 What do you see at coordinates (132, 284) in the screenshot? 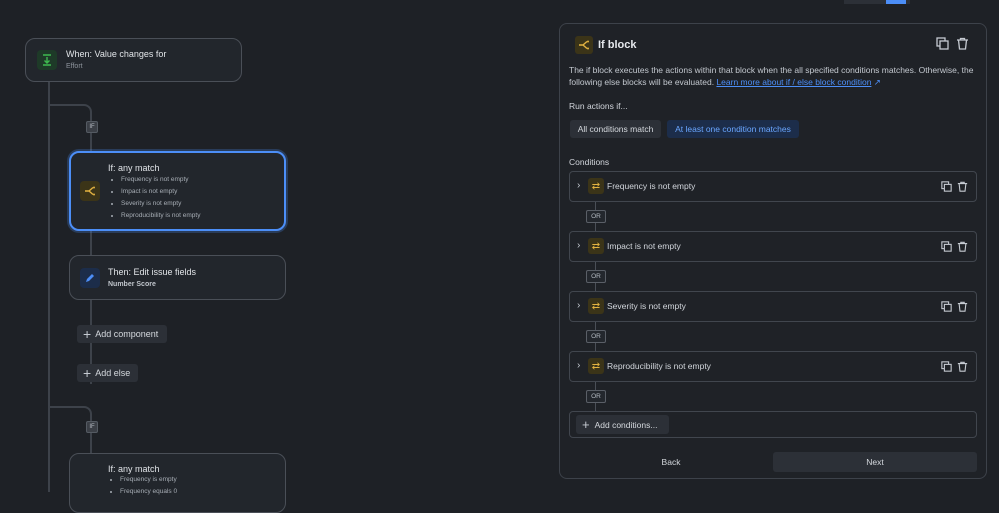
I see `then-card-subtitle: Number Score` at bounding box center [132, 284].